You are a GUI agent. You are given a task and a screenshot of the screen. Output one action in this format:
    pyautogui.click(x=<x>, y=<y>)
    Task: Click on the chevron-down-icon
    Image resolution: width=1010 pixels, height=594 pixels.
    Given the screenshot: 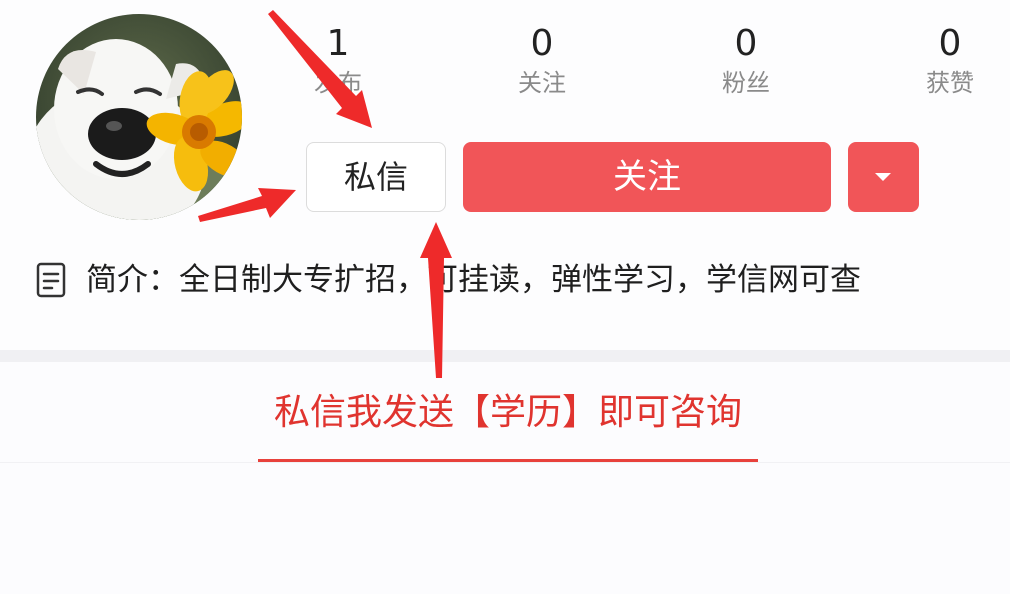 What is the action you would take?
    pyautogui.click(x=883, y=177)
    